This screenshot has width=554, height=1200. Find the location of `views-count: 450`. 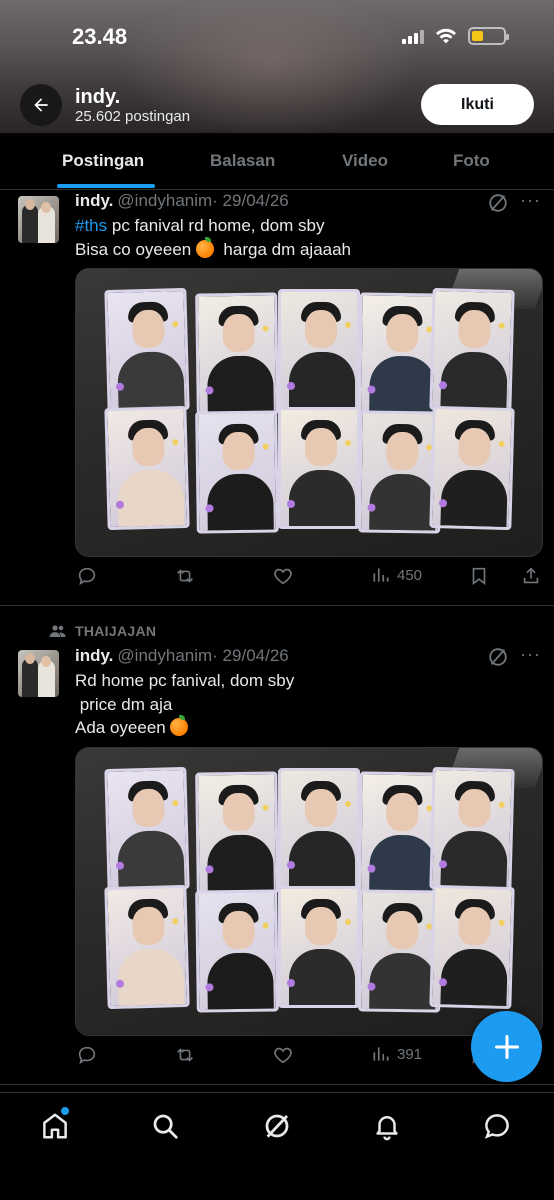

views-count: 450 is located at coordinates (410, 575).